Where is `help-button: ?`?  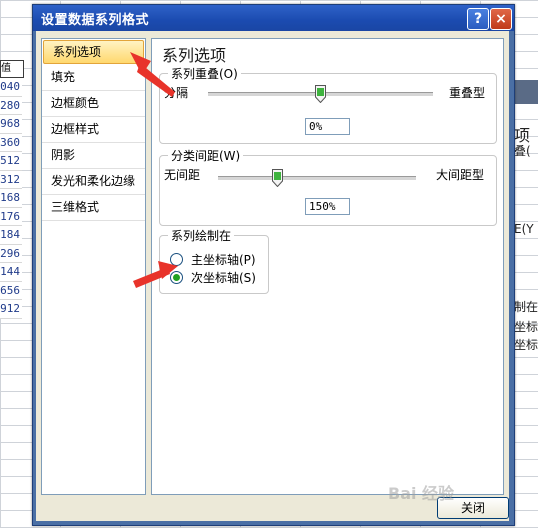 help-button: ? is located at coordinates (478, 19).